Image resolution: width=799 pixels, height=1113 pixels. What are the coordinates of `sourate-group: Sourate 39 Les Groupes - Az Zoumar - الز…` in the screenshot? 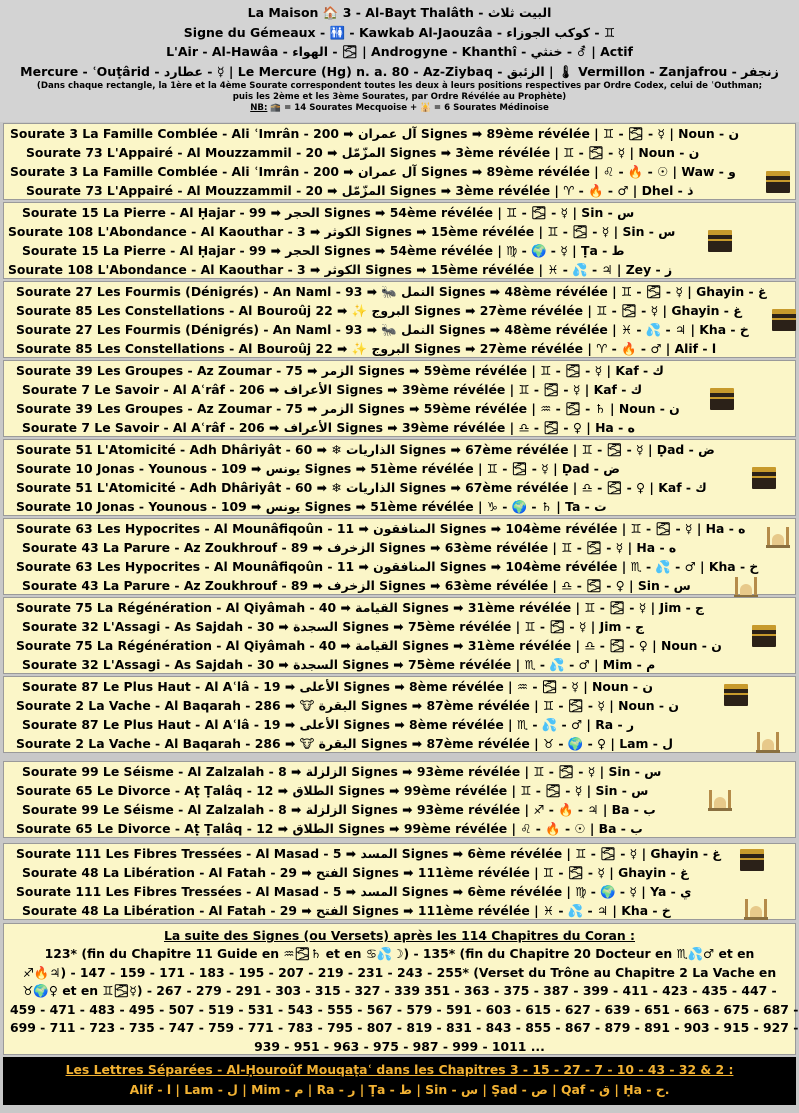 It's located at (399, 398).